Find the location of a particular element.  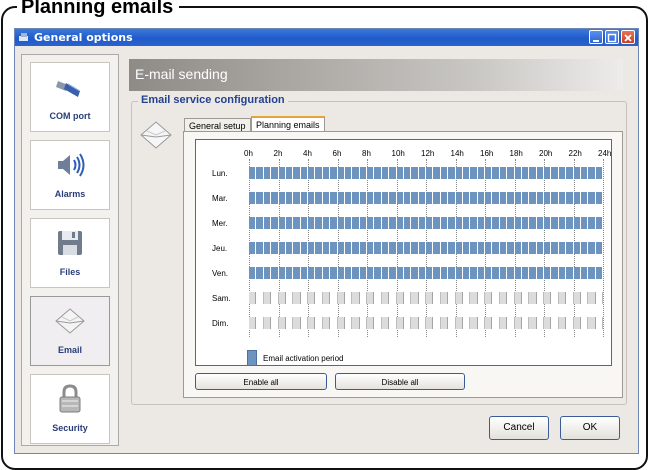

close-button is located at coordinates (628, 37).